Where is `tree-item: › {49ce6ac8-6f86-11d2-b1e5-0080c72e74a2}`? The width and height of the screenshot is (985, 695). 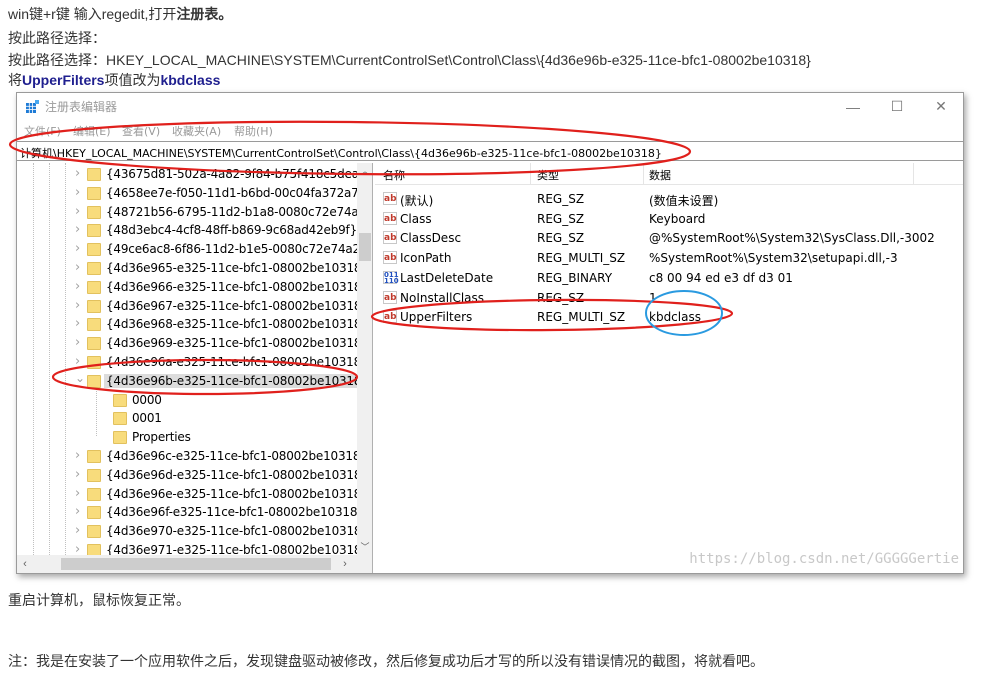 tree-item: › {49ce6ac8-6f86-11d2-b1e5-0080c72e74a2} is located at coordinates (192, 249).